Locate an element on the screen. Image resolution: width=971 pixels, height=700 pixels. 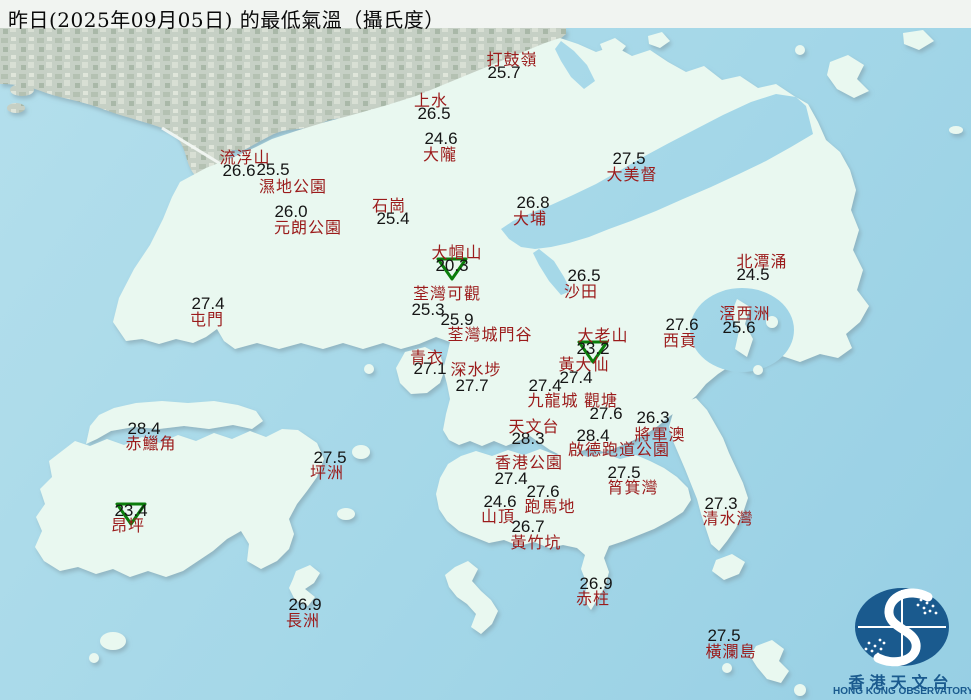
station-name: 清水灣 is located at coordinates (728, 518).